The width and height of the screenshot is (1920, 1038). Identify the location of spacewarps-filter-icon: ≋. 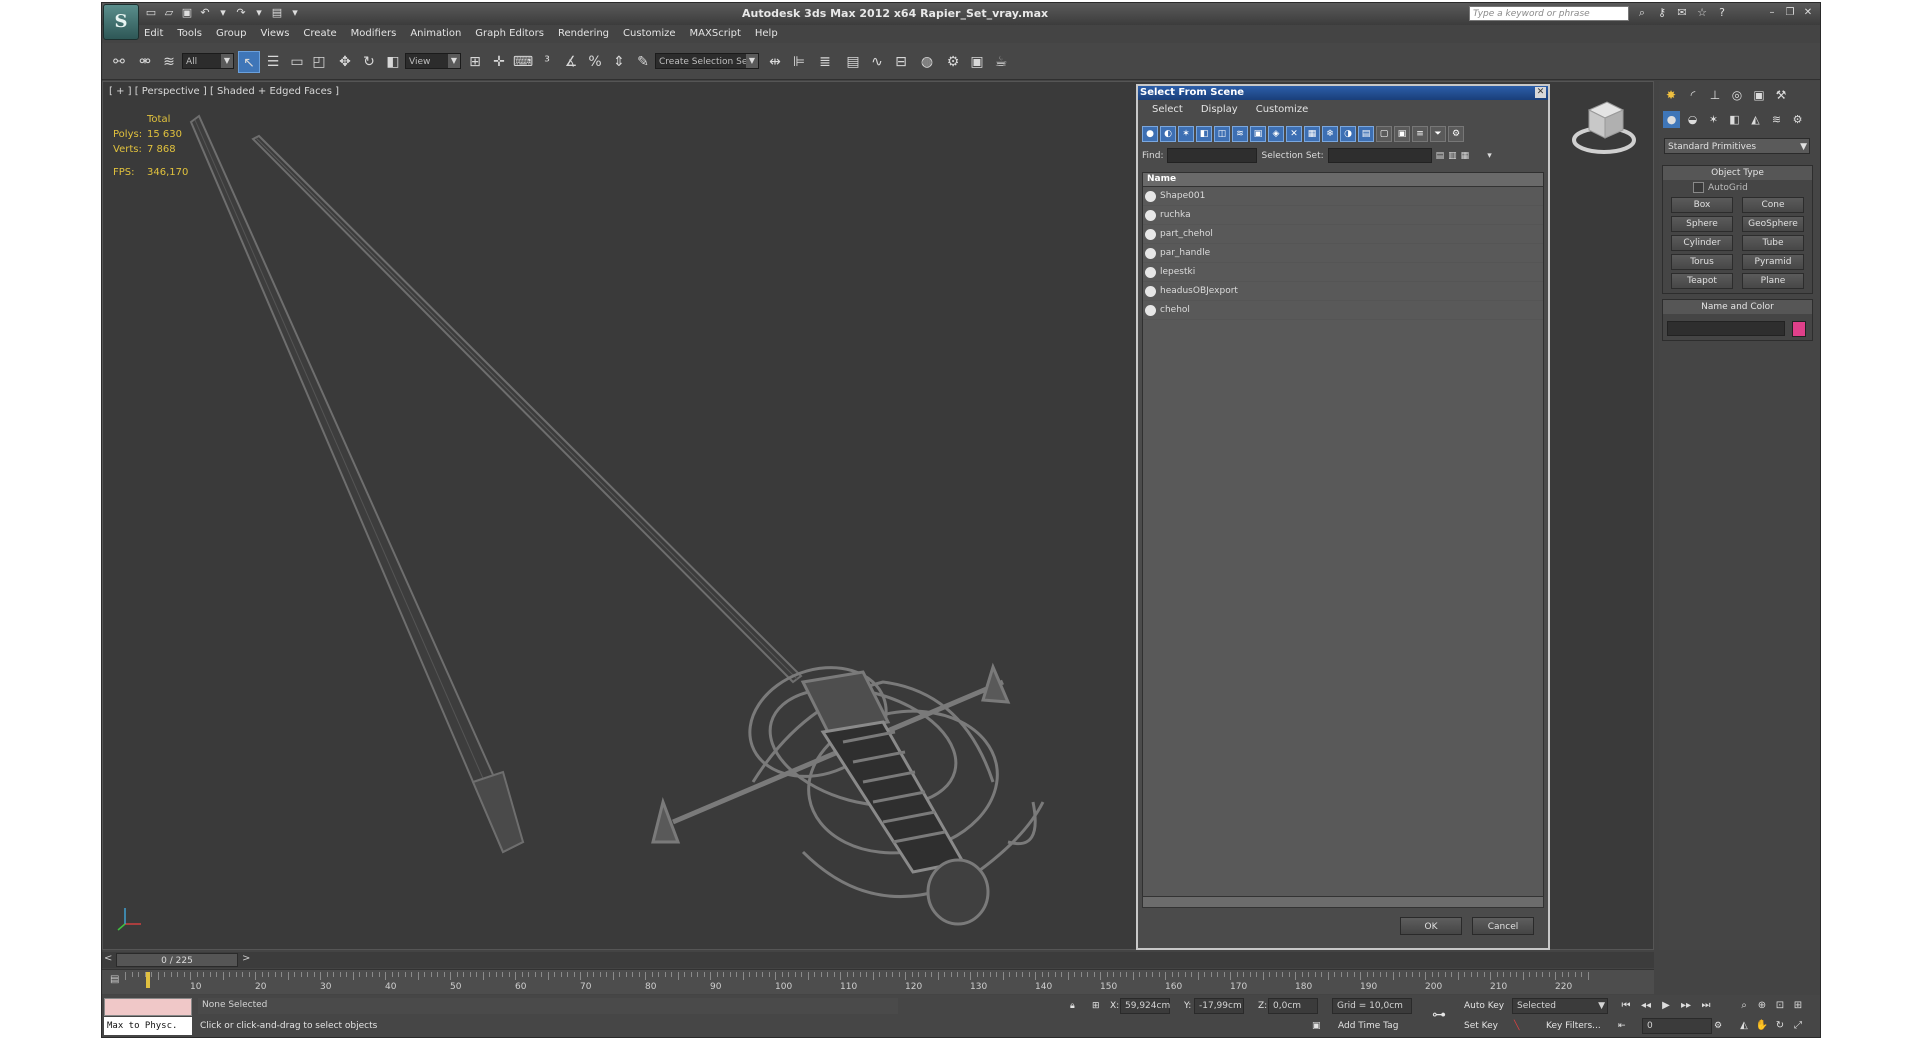
(1240, 134).